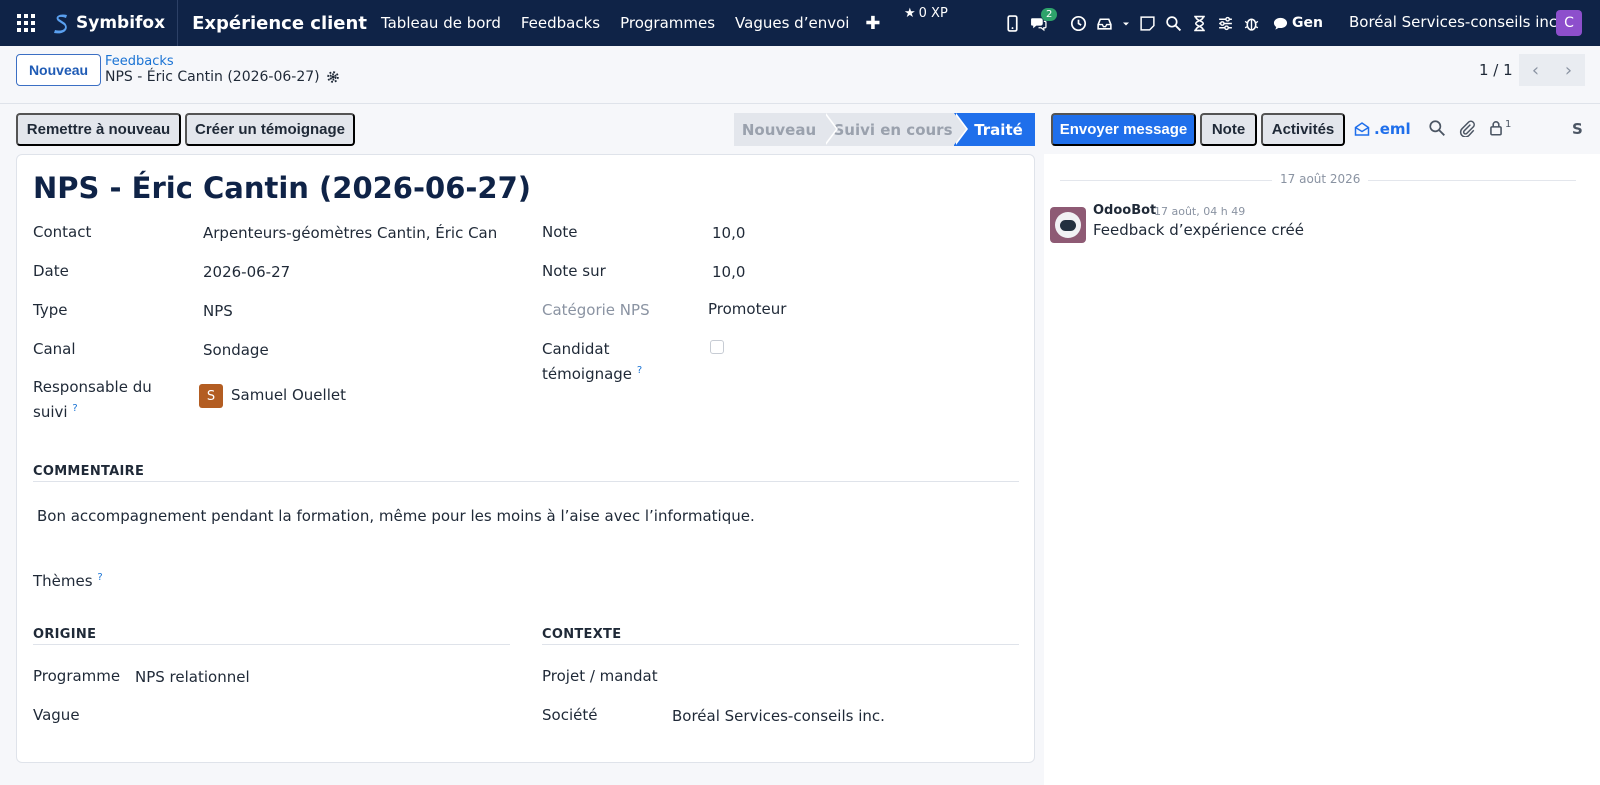  Describe the element at coordinates (1508, 124) in the screenshot. I see `followers-count: 1` at that location.